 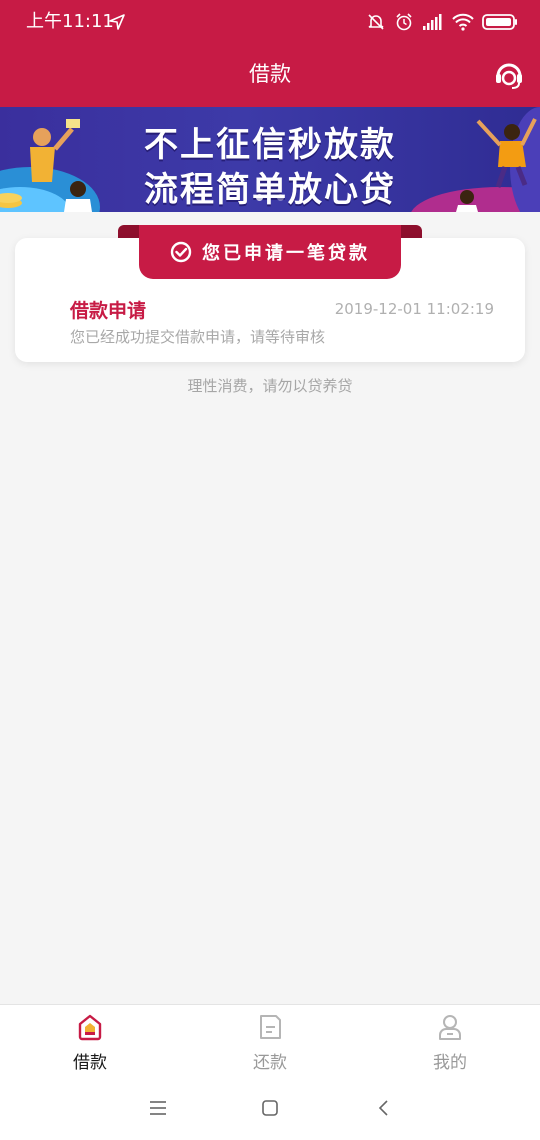 I want to click on home-button, so click(x=270, y=1108).